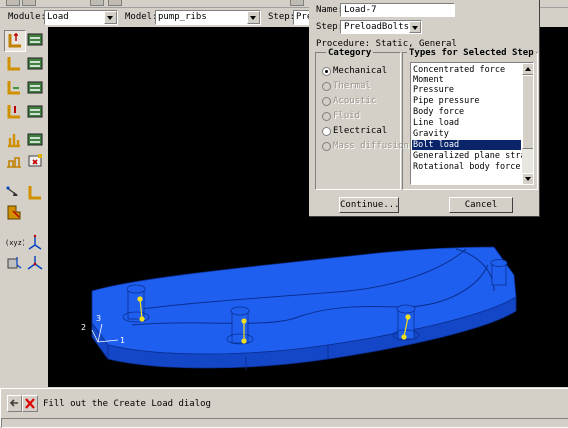  Describe the element at coordinates (14, 64) in the screenshot. I see `create-bc-icon` at that location.